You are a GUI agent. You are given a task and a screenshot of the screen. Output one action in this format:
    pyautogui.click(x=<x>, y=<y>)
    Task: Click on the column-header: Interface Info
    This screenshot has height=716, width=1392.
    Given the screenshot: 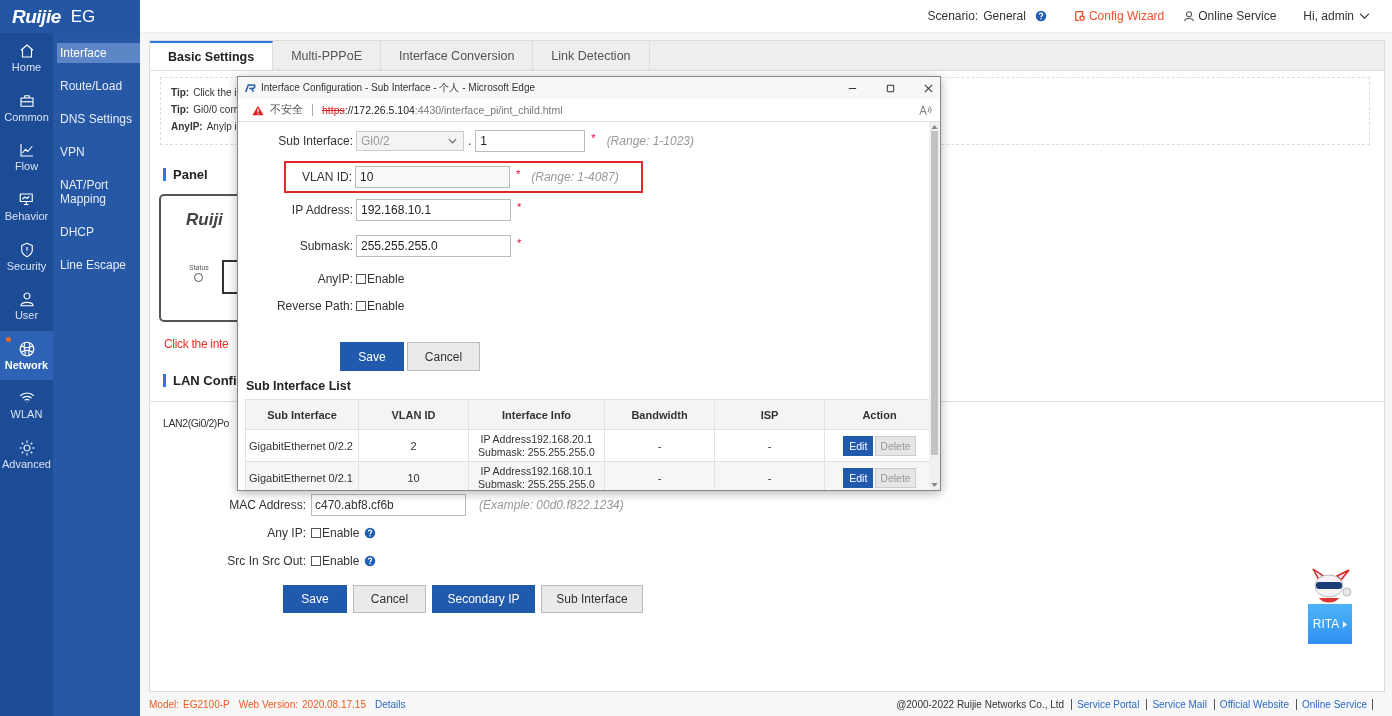 What is the action you would take?
    pyautogui.click(x=536, y=414)
    